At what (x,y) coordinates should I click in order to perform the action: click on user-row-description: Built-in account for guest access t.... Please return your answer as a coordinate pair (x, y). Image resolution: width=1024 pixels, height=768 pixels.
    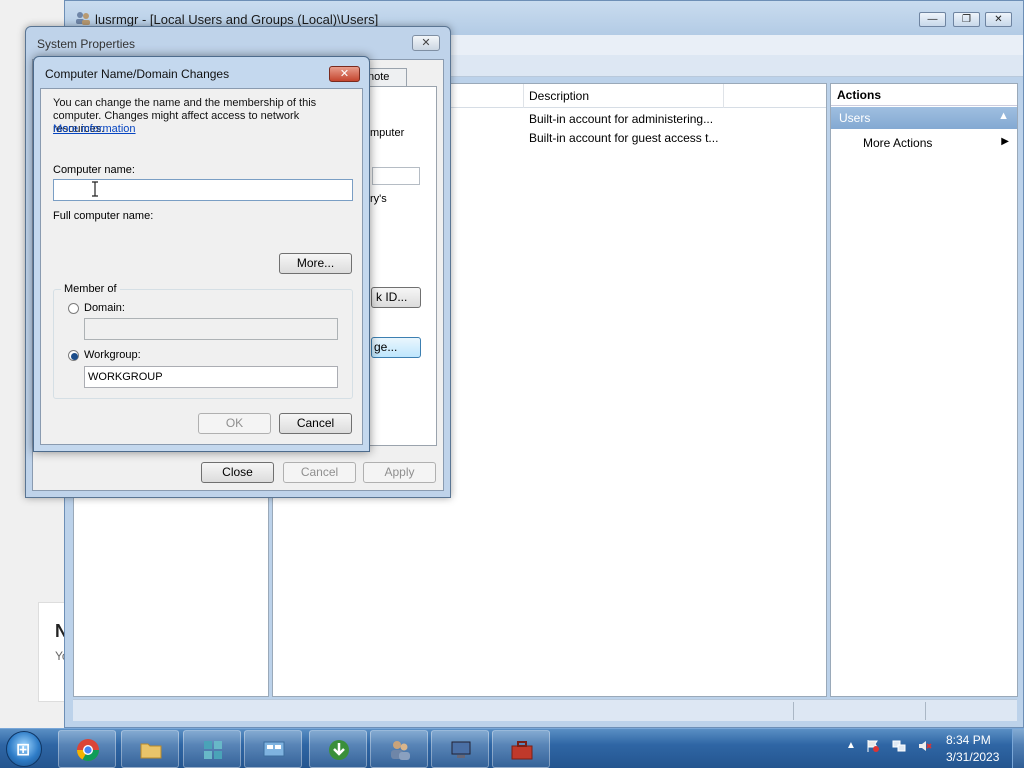
    Looking at the image, I should click on (623, 138).